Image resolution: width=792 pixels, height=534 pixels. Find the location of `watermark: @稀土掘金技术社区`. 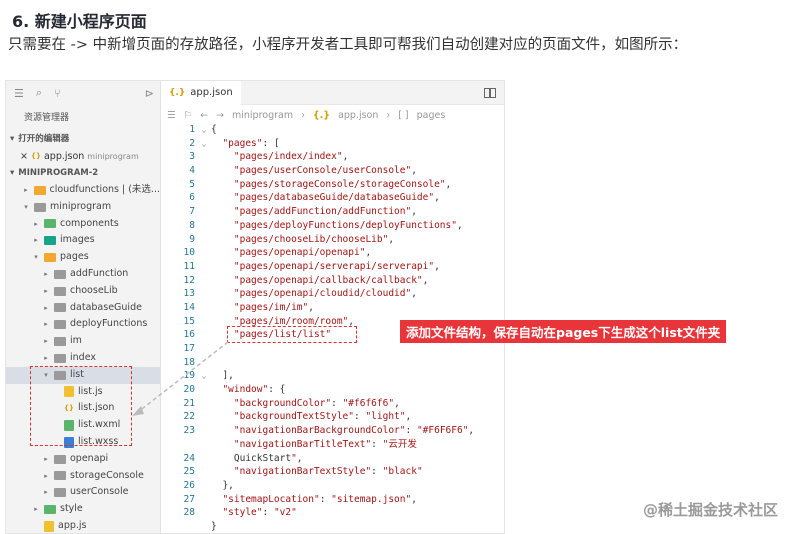

watermark: @稀土掘金技术社区 is located at coordinates (710, 510).